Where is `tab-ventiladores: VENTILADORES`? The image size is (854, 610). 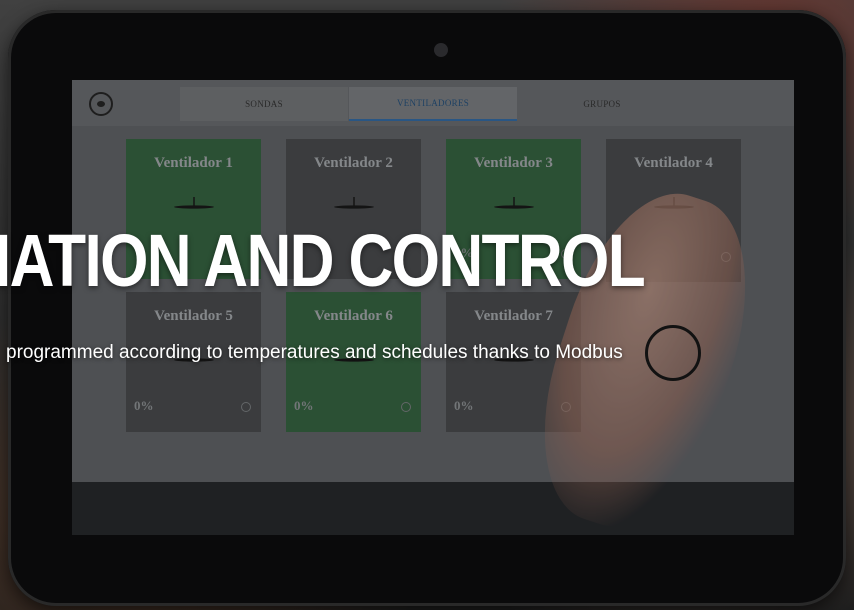
tab-ventiladores: VENTILADORES is located at coordinates (433, 104).